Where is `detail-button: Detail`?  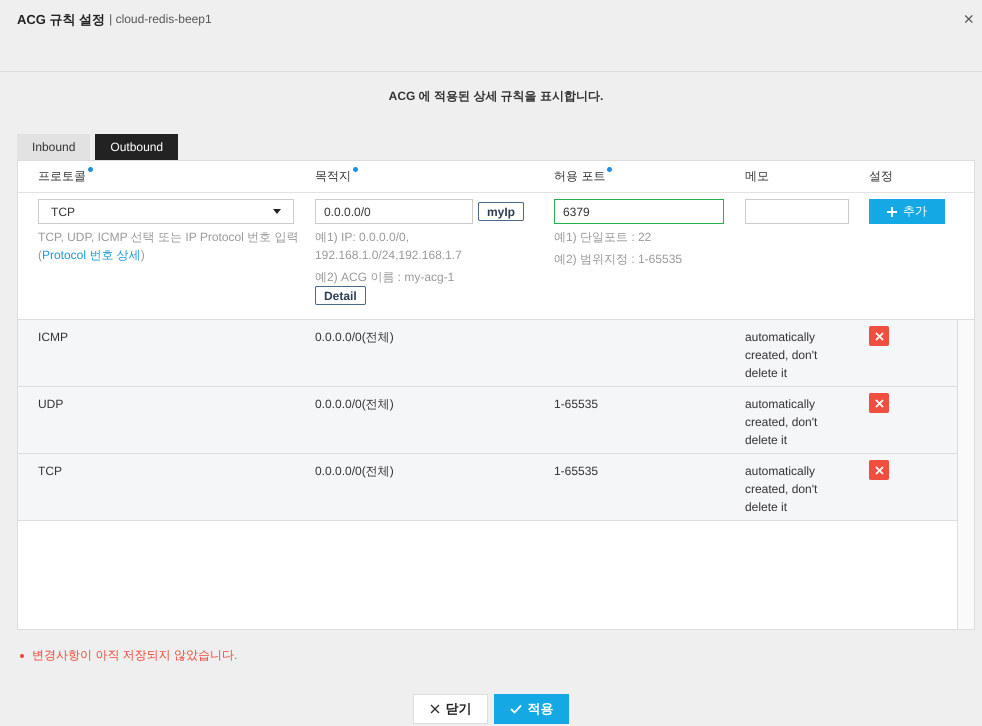
detail-button: Detail is located at coordinates (340, 295).